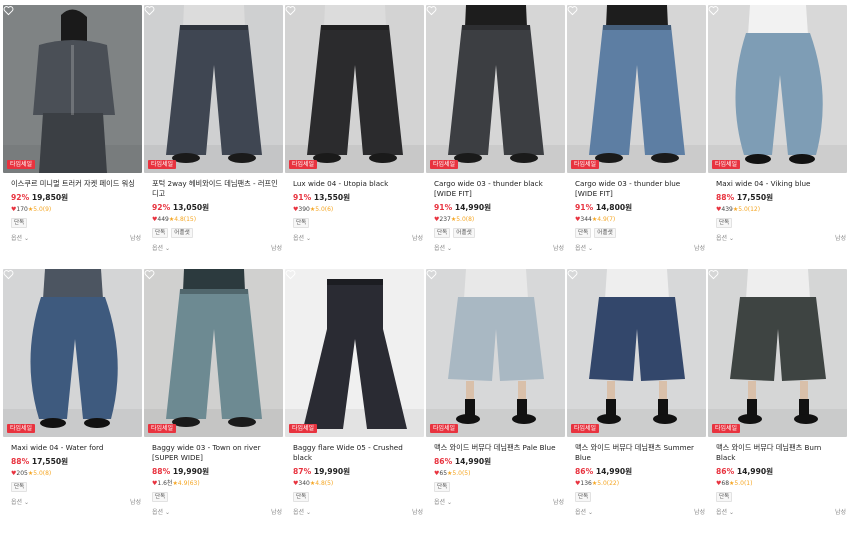  I want to click on product-name: 맥스 와이드 버뮤다 데님팬츠 Summer Blue, so click(641, 453).